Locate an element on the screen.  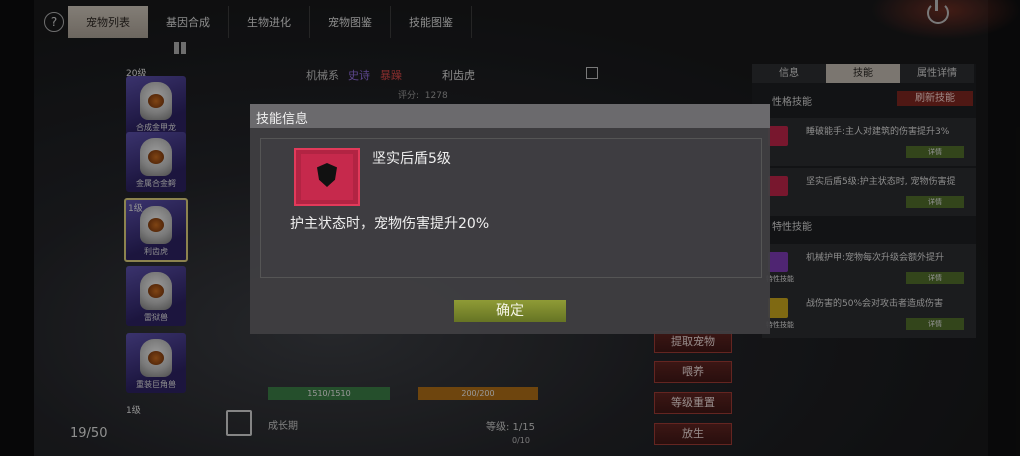
confirm-button: 确定 is located at coordinates (510, 311).